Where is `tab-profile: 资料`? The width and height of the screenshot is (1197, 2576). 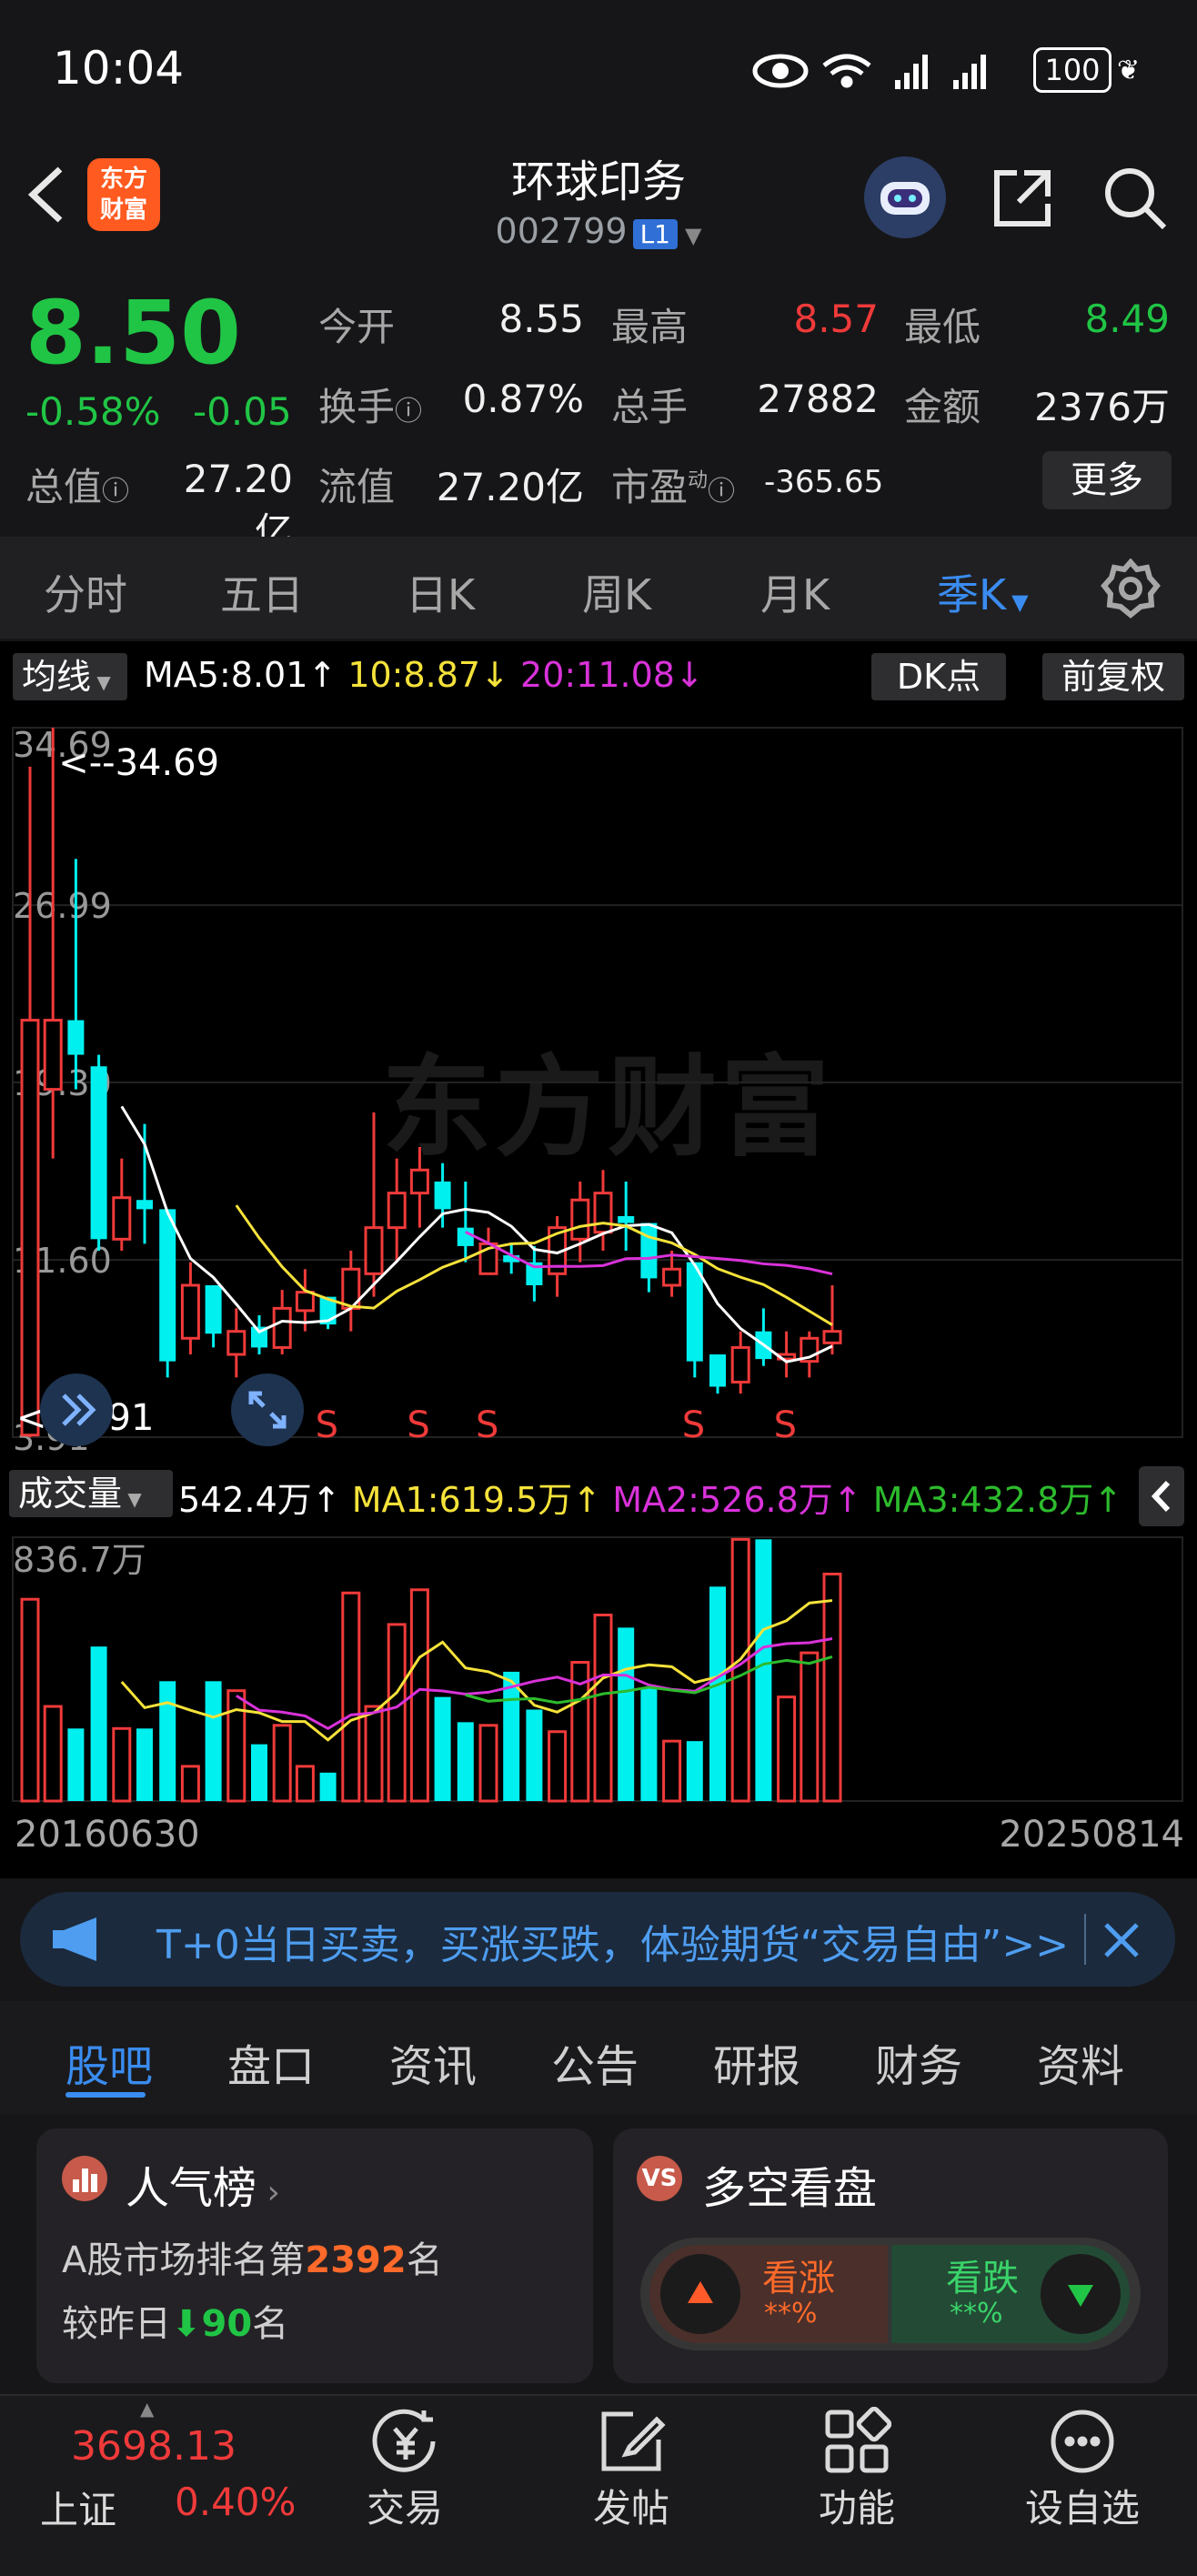
tab-profile: 资料 is located at coordinates (1080, 2062).